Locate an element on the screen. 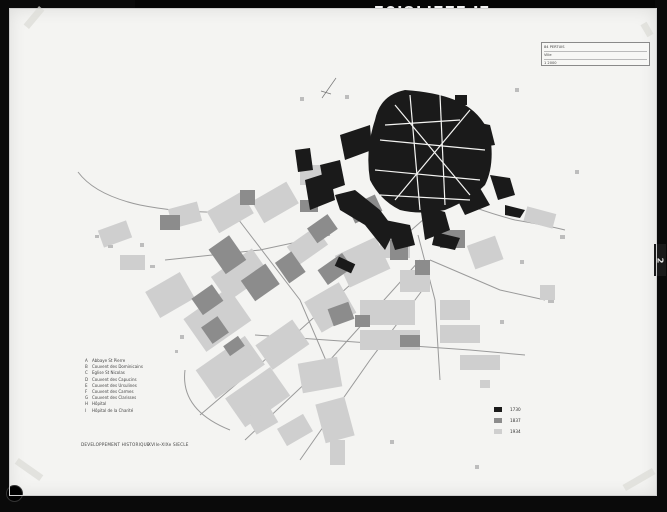 The image size is (667, 512). punch-hole is located at coordinates (14, 493).